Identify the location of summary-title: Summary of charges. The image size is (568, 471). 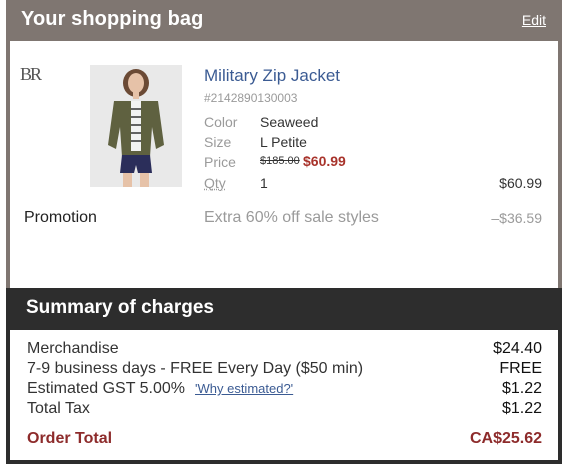
(120, 307).